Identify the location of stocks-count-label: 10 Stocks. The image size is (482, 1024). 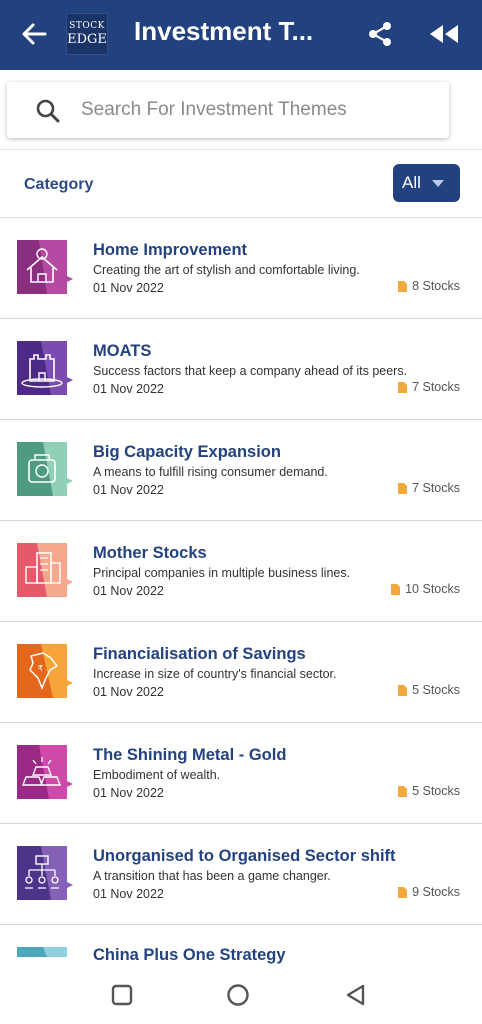
(432, 589).